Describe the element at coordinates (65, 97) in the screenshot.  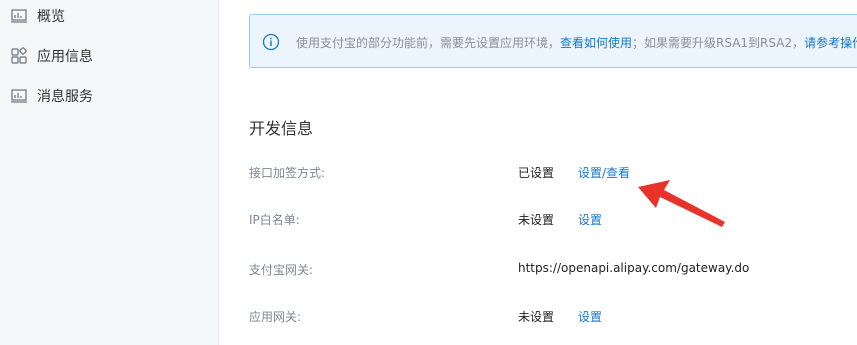
I see `sidebar-item-label: 消息服务` at that location.